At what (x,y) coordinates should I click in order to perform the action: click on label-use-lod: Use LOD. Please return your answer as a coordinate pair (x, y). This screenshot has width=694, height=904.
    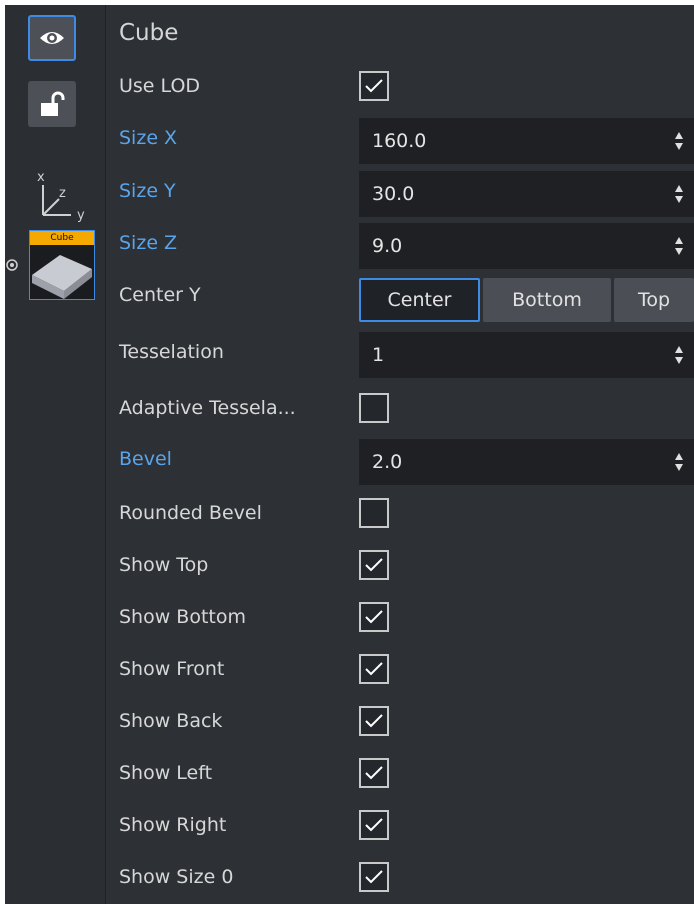
    Looking at the image, I should click on (160, 86).